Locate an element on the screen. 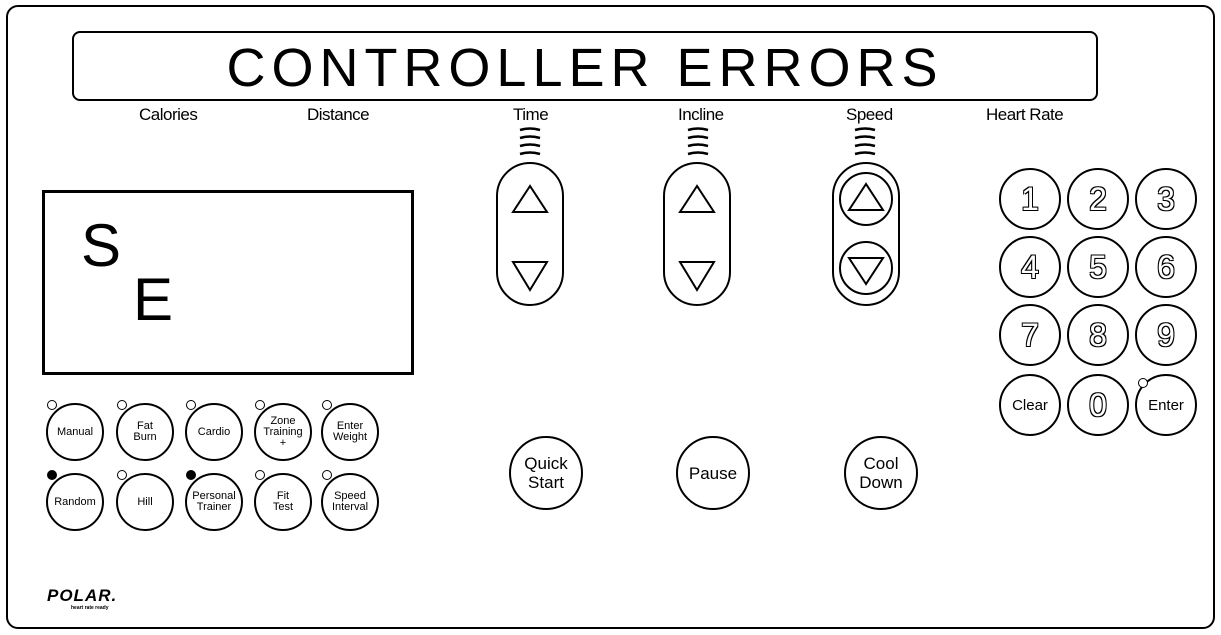 The image size is (1221, 635). keypad-8-button: 8 is located at coordinates (1098, 335).